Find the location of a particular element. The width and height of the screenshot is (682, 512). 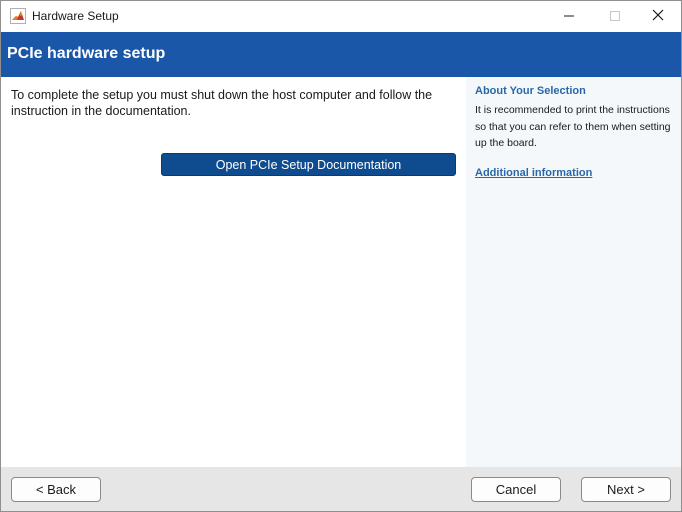

side-panel-heading: About Your Selection is located at coordinates (530, 91).